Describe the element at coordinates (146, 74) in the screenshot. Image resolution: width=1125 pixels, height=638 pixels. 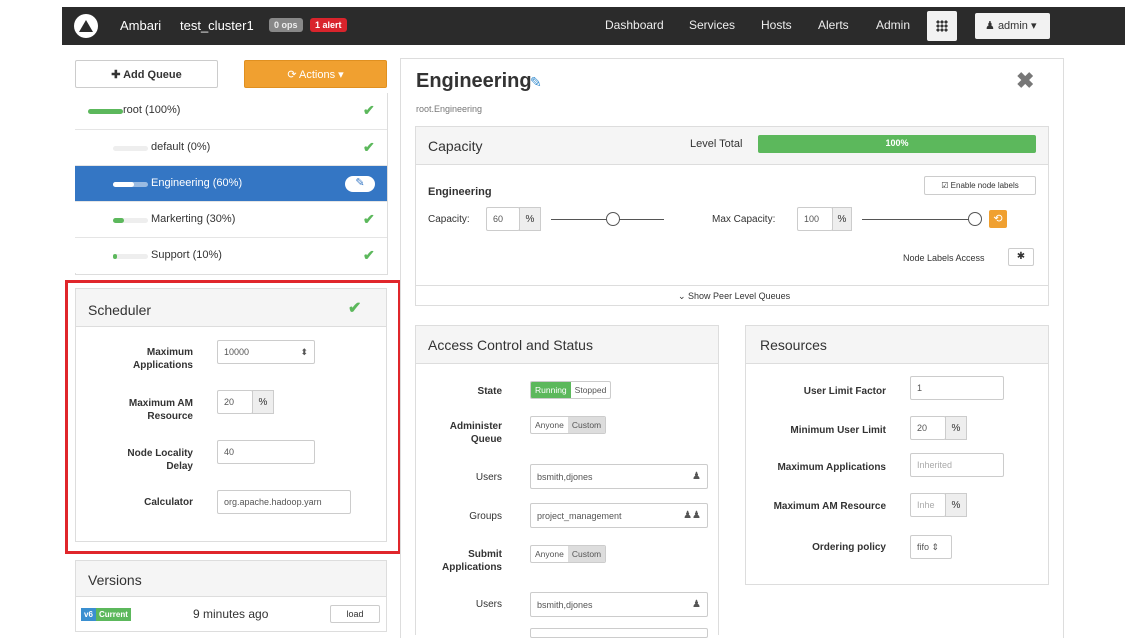
I see `add-queue-button: ✚ Add Queue` at that location.